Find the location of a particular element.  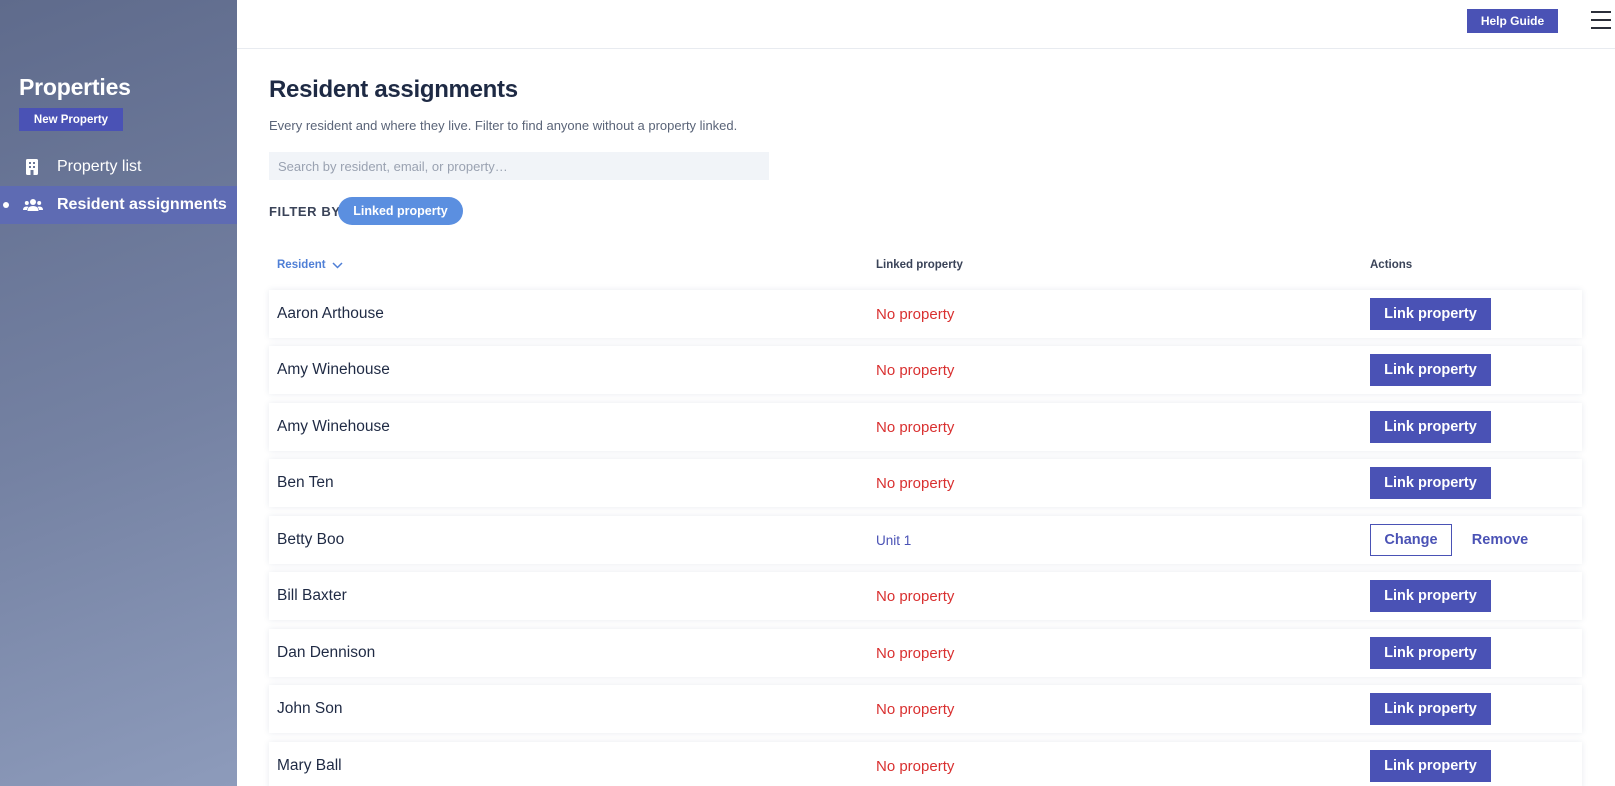

sidebar-item-property-list: Property list is located at coordinates (118, 167).